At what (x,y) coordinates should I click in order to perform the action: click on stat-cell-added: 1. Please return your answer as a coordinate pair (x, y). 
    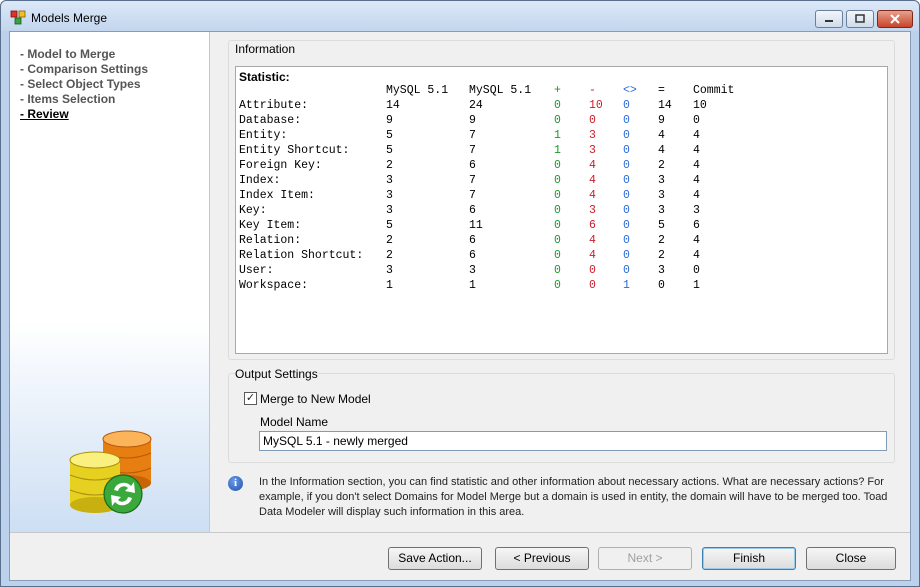
    Looking at the image, I should click on (557, 150).